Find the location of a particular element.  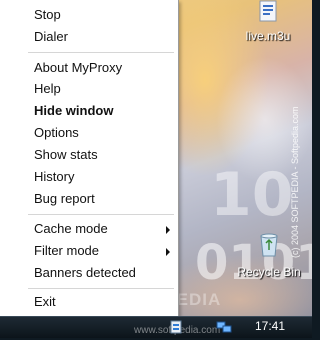

desktop-icon-label: Recycle Bin is located at coordinates (269, 272).